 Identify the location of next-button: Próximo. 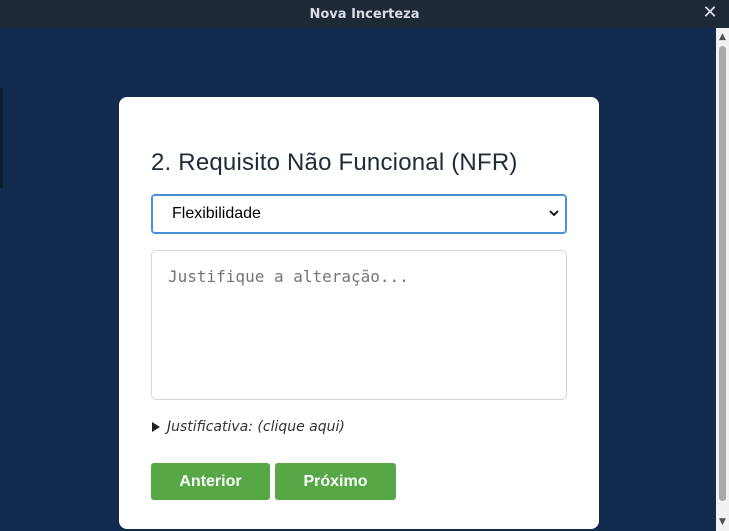
(335, 481).